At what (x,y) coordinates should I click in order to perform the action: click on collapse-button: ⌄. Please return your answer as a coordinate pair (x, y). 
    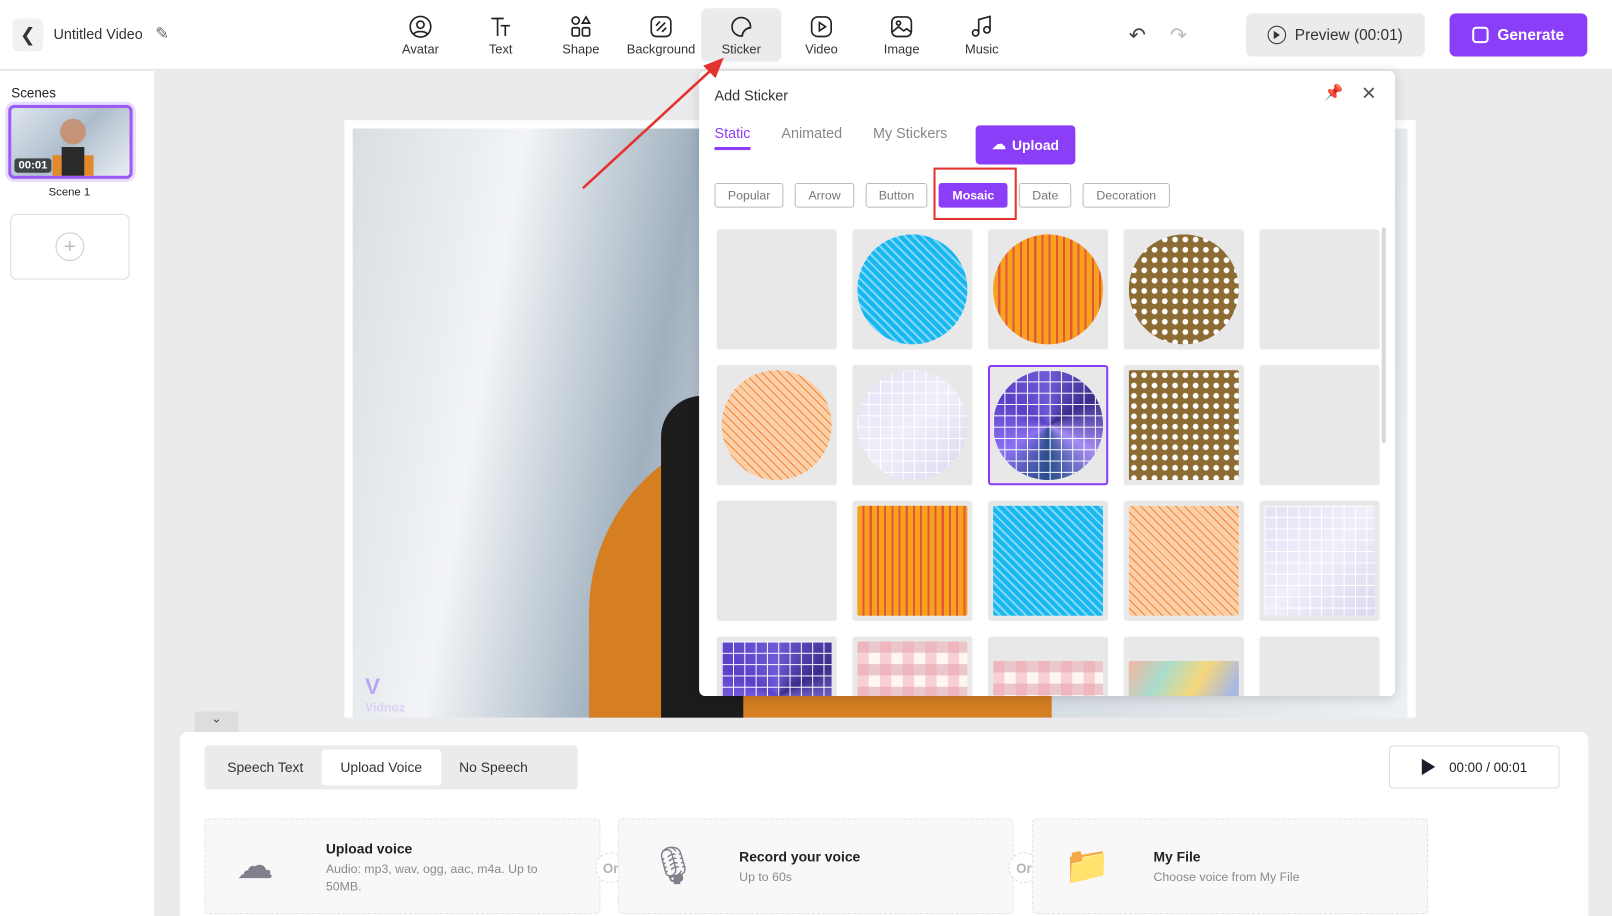
    Looking at the image, I should click on (216, 721).